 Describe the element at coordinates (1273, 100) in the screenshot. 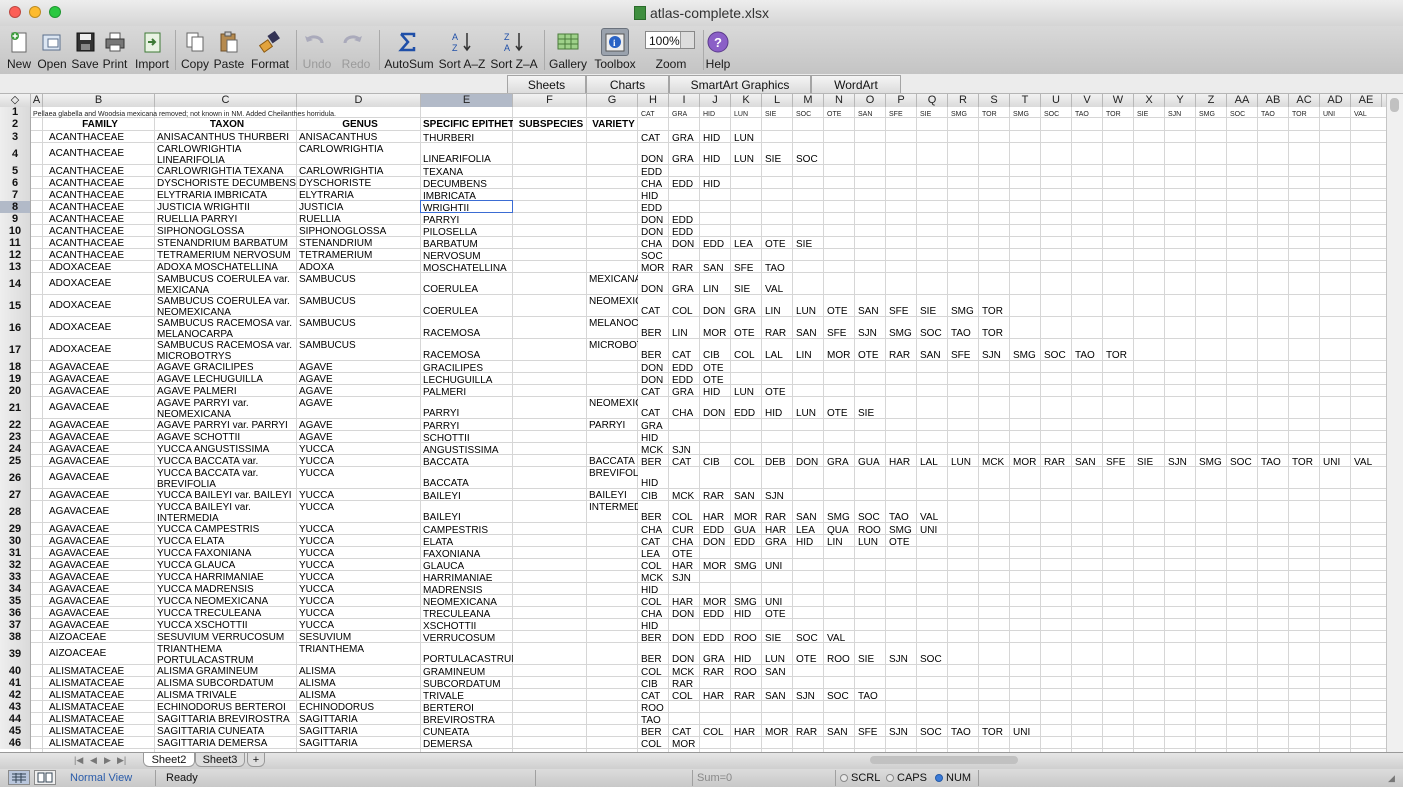

I see `column-header: AB` at that location.